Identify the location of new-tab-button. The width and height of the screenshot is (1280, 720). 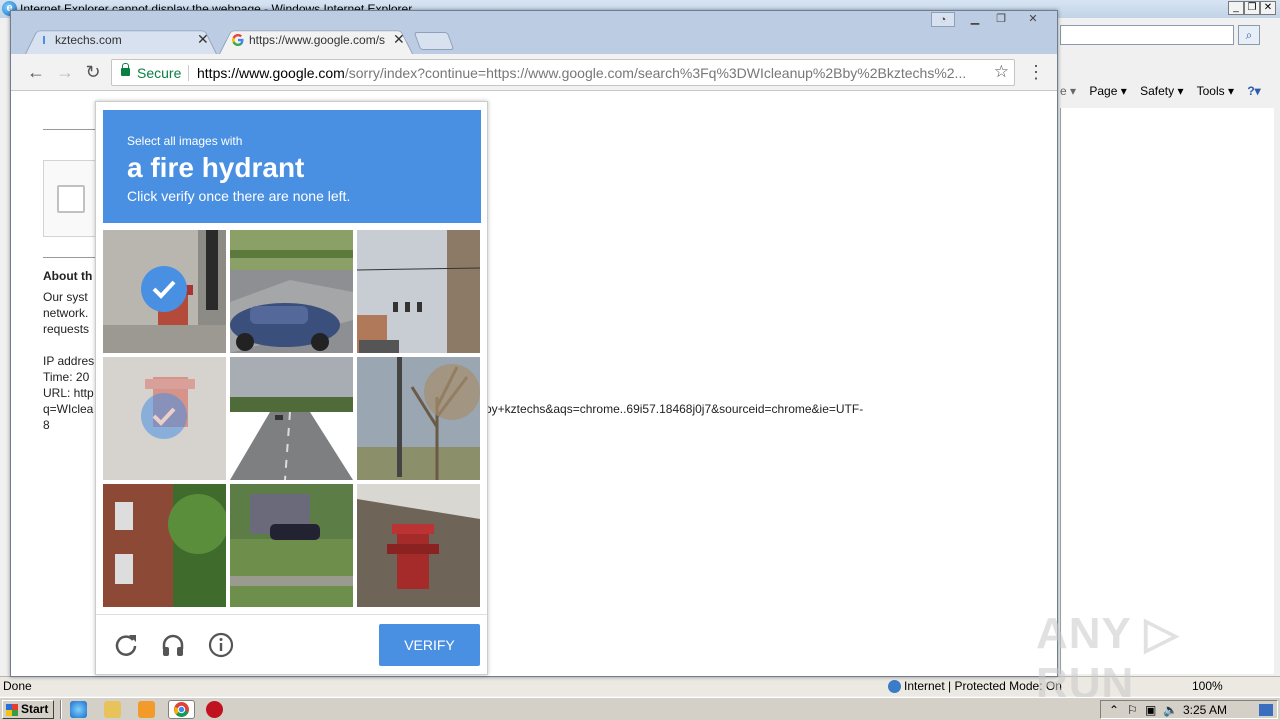
(434, 41).